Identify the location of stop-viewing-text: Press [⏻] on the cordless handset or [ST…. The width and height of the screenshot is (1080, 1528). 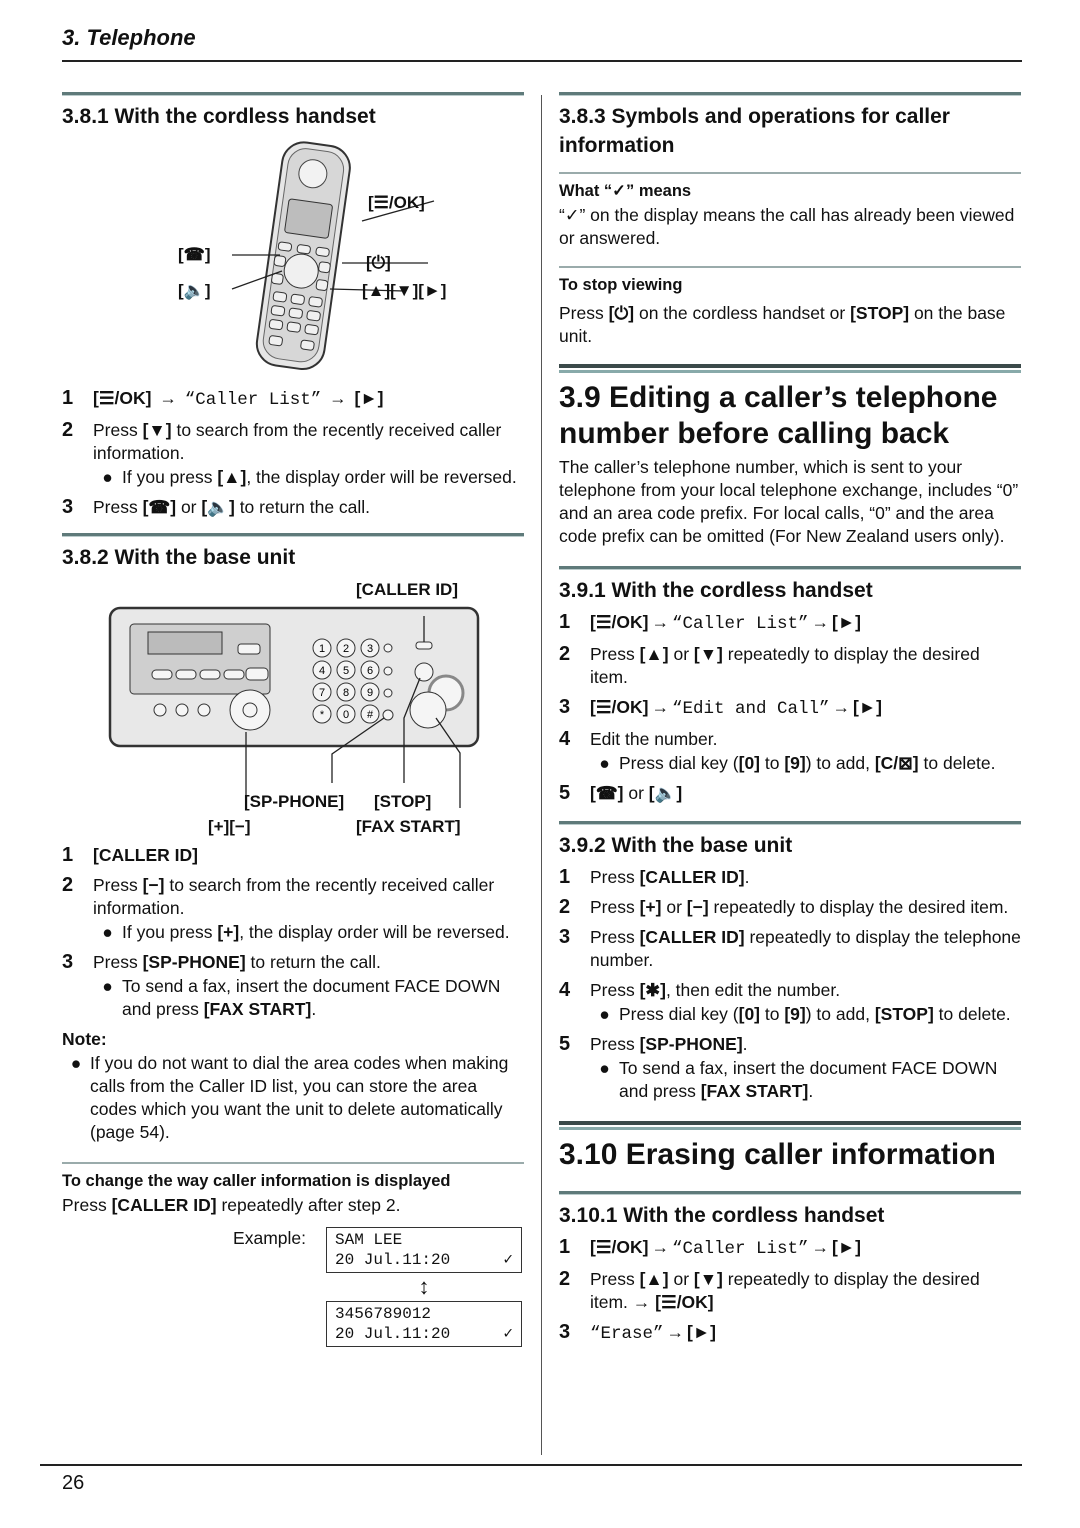
(782, 324).